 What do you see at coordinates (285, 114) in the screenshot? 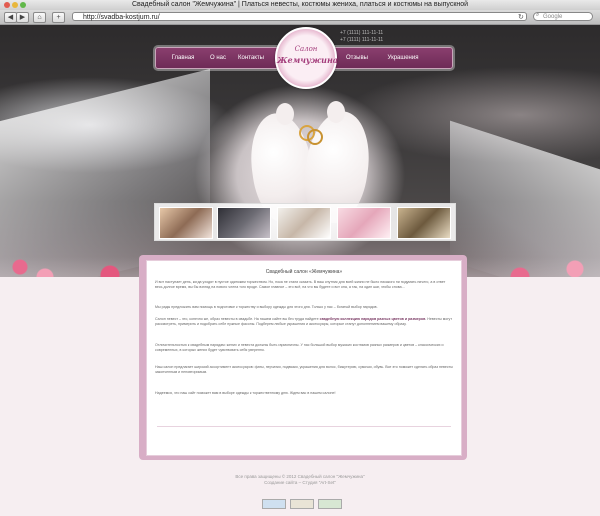
I see `dove-left-head` at bounding box center [285, 114].